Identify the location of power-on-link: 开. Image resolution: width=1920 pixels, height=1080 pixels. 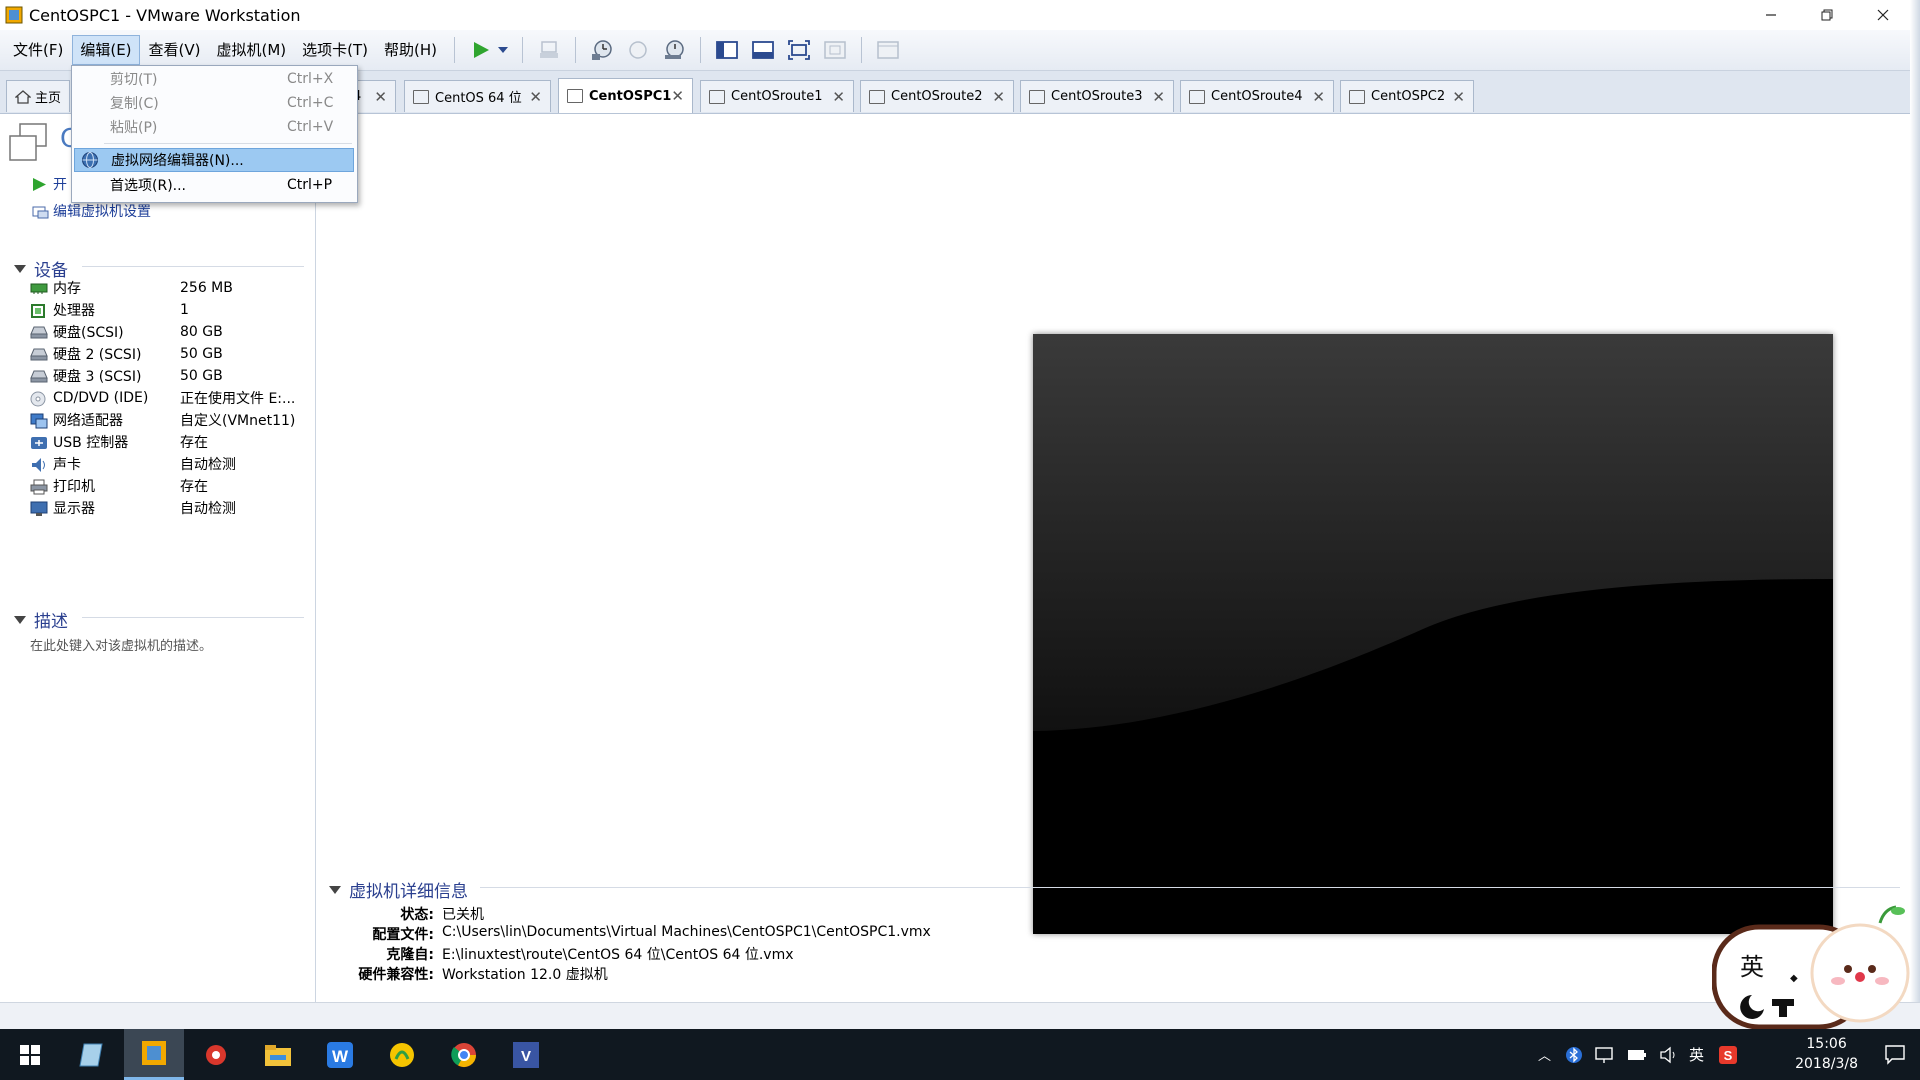
(49, 184).